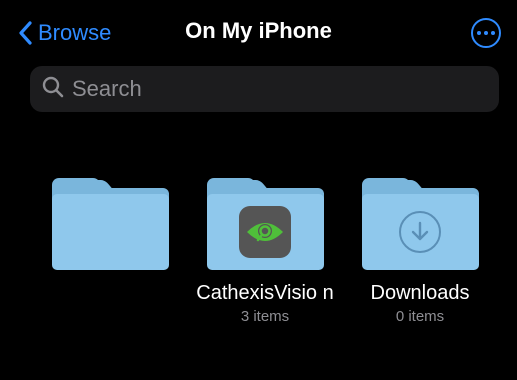 The image size is (517, 380). What do you see at coordinates (265, 293) in the screenshot?
I see `folder-name: CathexisVisio n` at bounding box center [265, 293].